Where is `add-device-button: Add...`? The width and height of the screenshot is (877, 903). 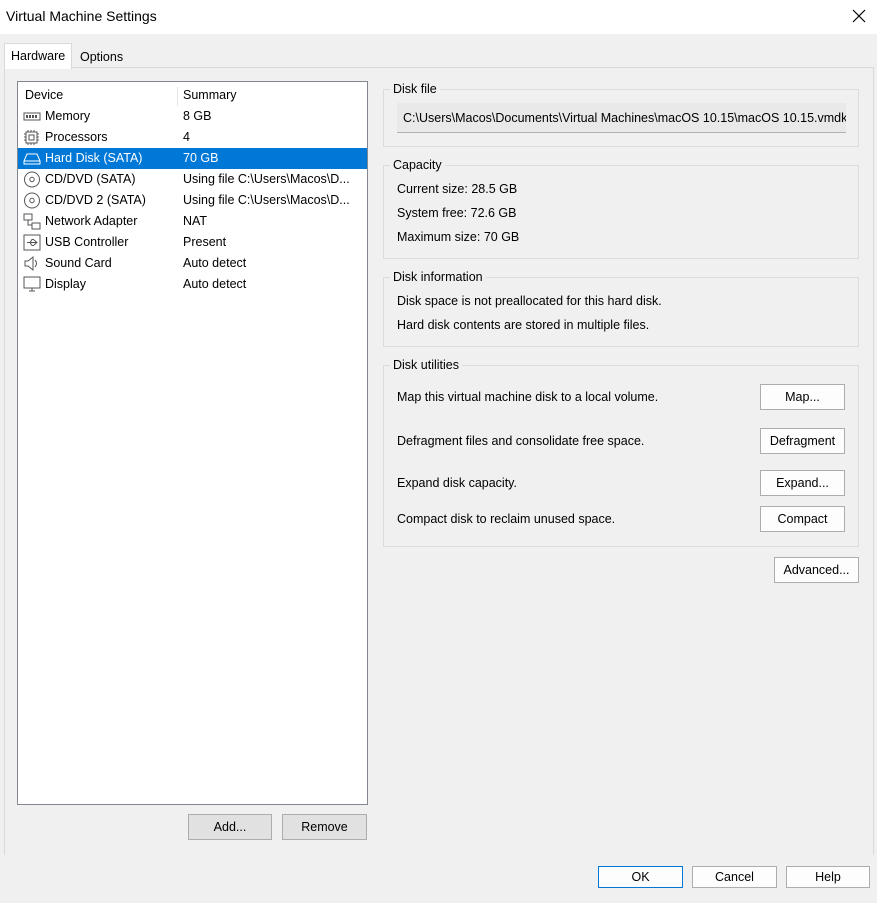
add-device-button: Add... is located at coordinates (230, 827).